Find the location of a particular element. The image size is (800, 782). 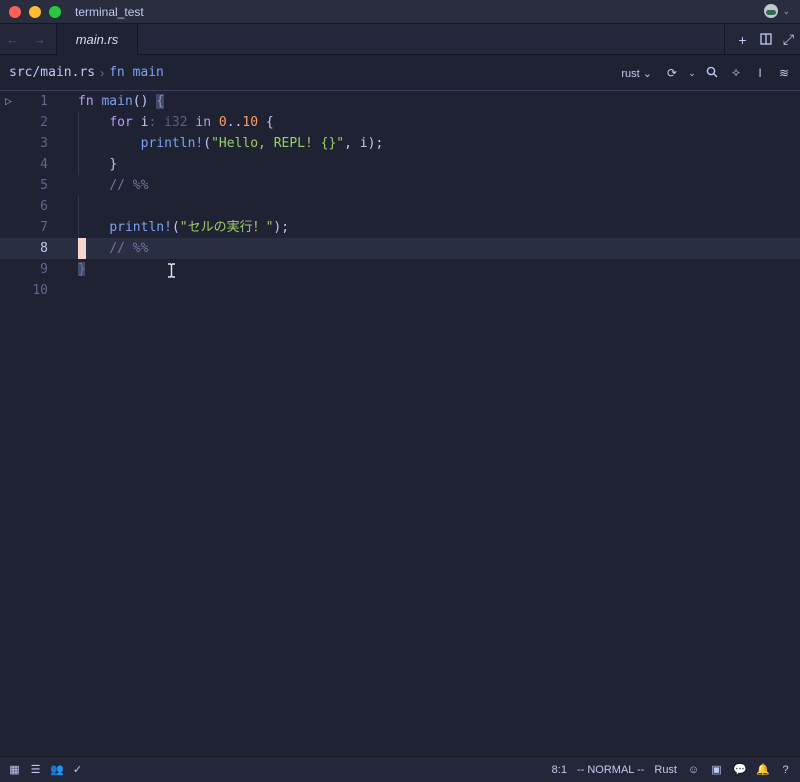

chat-icon: 💬 is located at coordinates (740, 769).